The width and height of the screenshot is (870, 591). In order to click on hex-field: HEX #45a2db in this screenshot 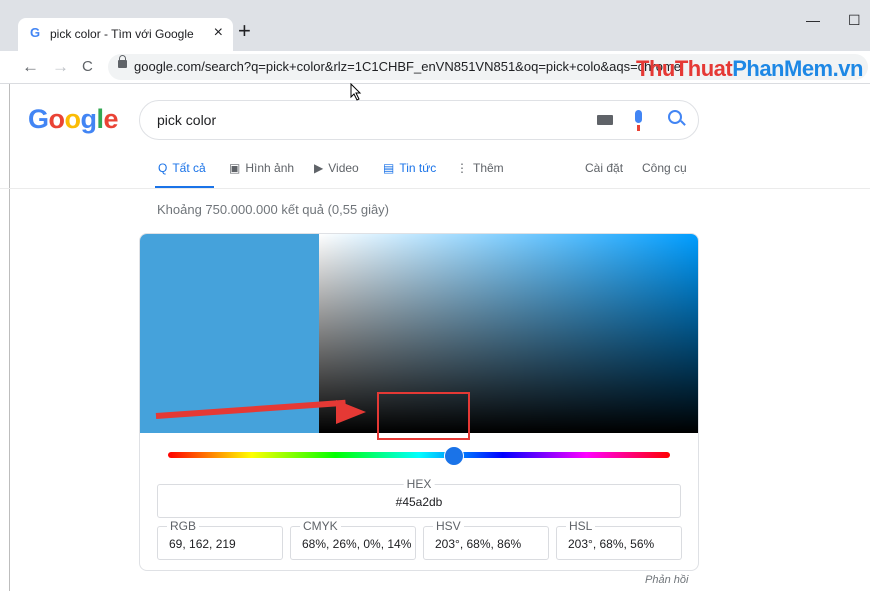, I will do `click(419, 497)`.